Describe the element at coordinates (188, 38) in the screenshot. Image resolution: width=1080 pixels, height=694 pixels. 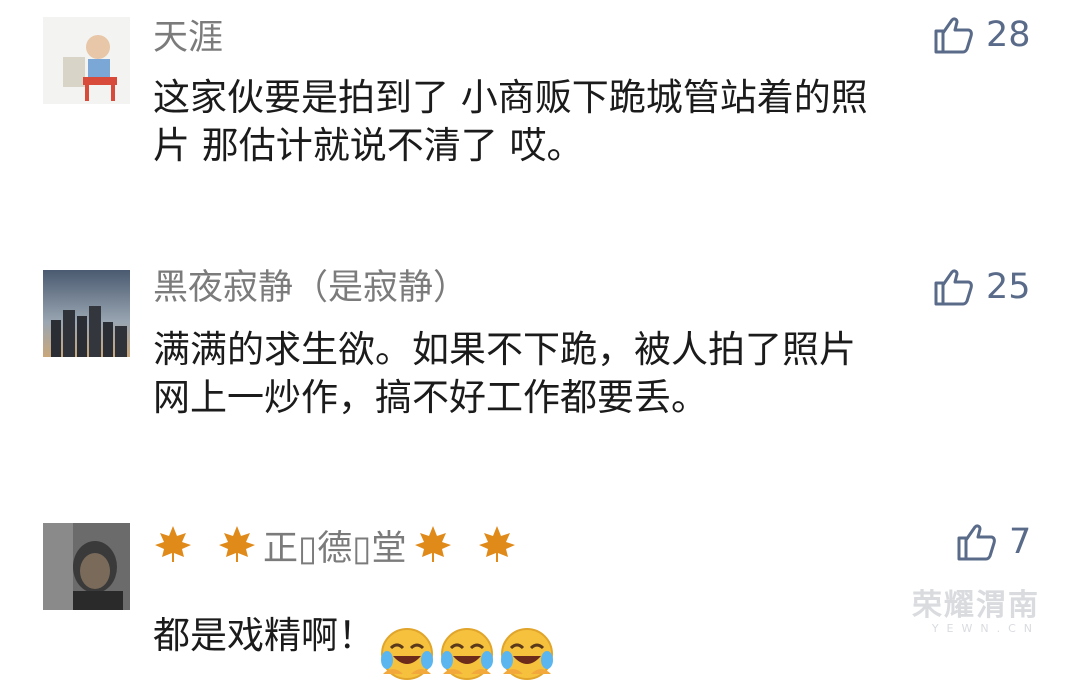
I see `comment-author: 天涯` at that location.